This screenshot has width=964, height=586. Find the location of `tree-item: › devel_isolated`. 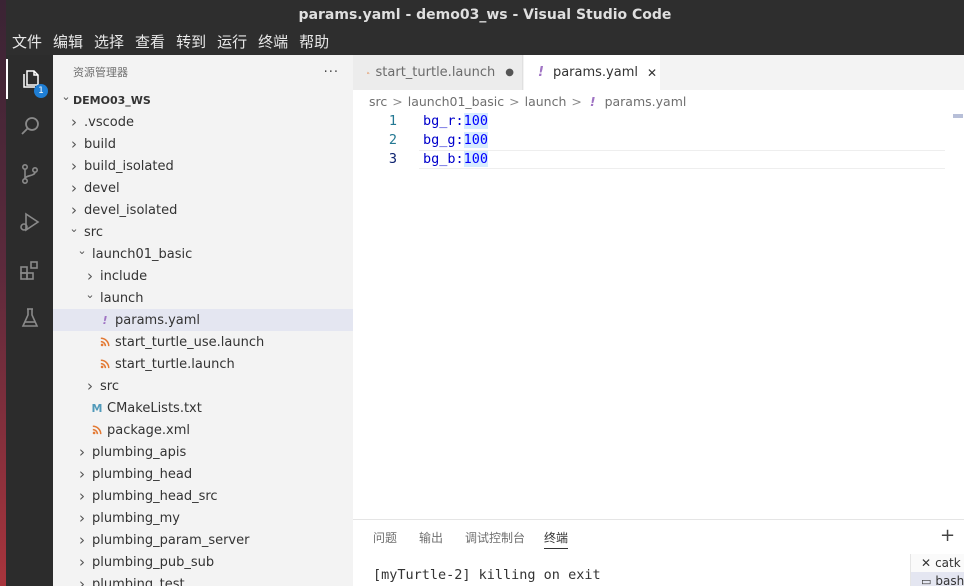

tree-item: › devel_isolated is located at coordinates (203, 210).